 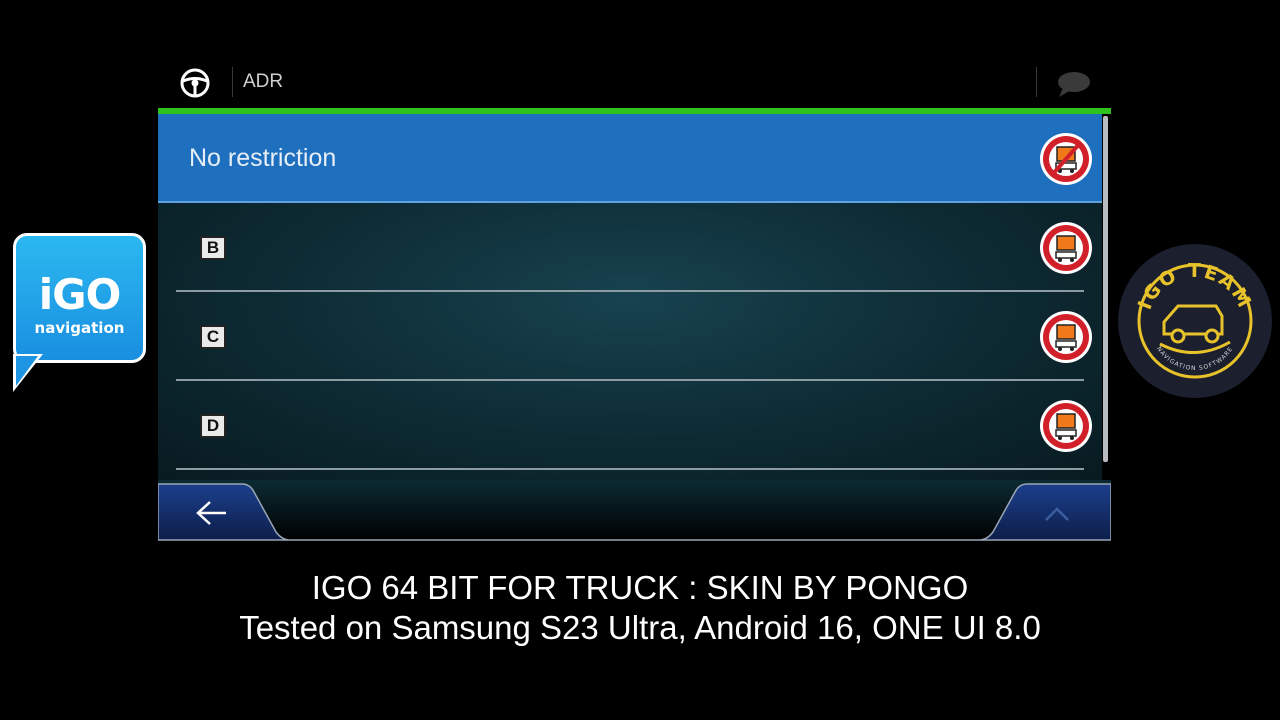 What do you see at coordinates (630, 336) in the screenshot?
I see `option-c: C` at bounding box center [630, 336].